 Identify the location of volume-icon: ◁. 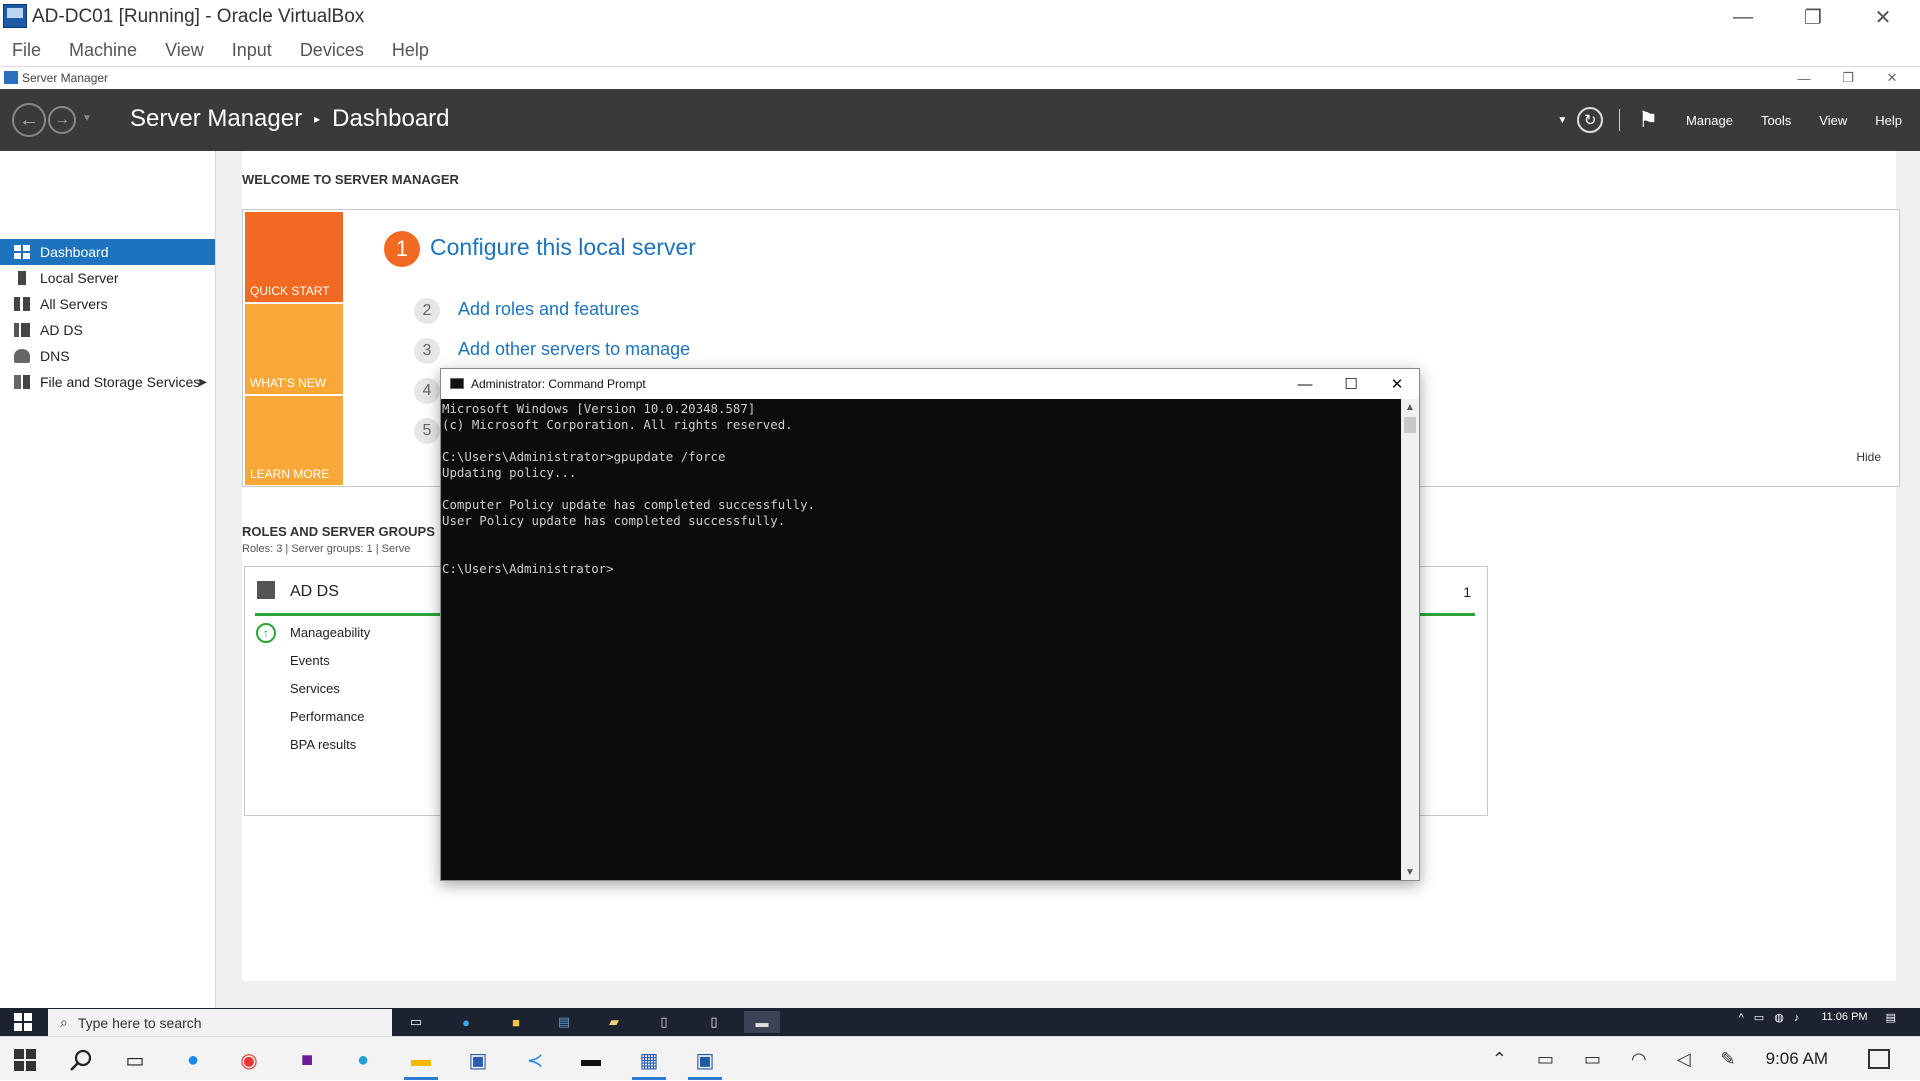
(1684, 1059).